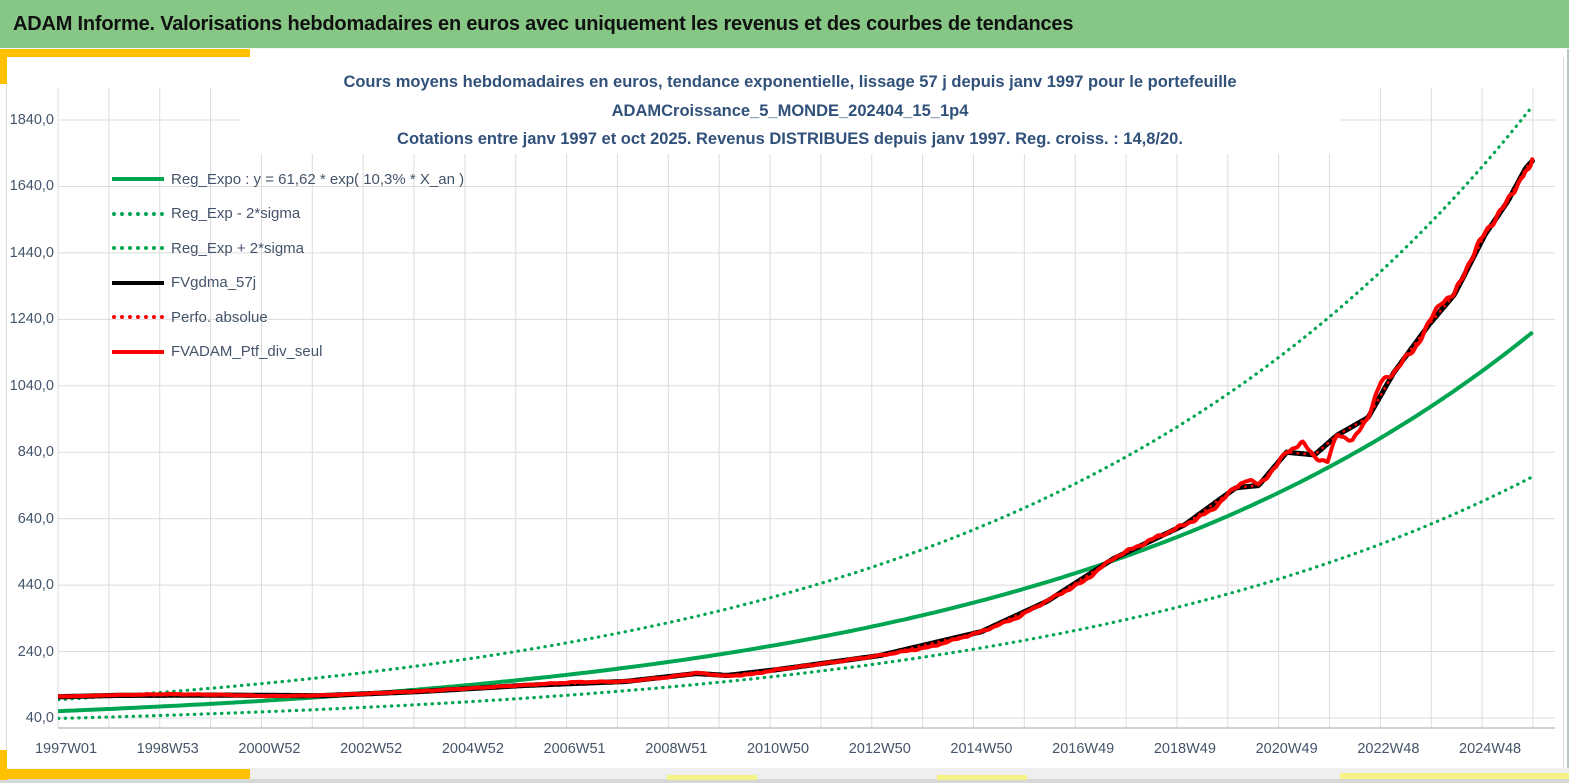 The height and width of the screenshot is (783, 1569). What do you see at coordinates (125, 774) in the screenshot?
I see `accent-bottom-left-bar` at bounding box center [125, 774].